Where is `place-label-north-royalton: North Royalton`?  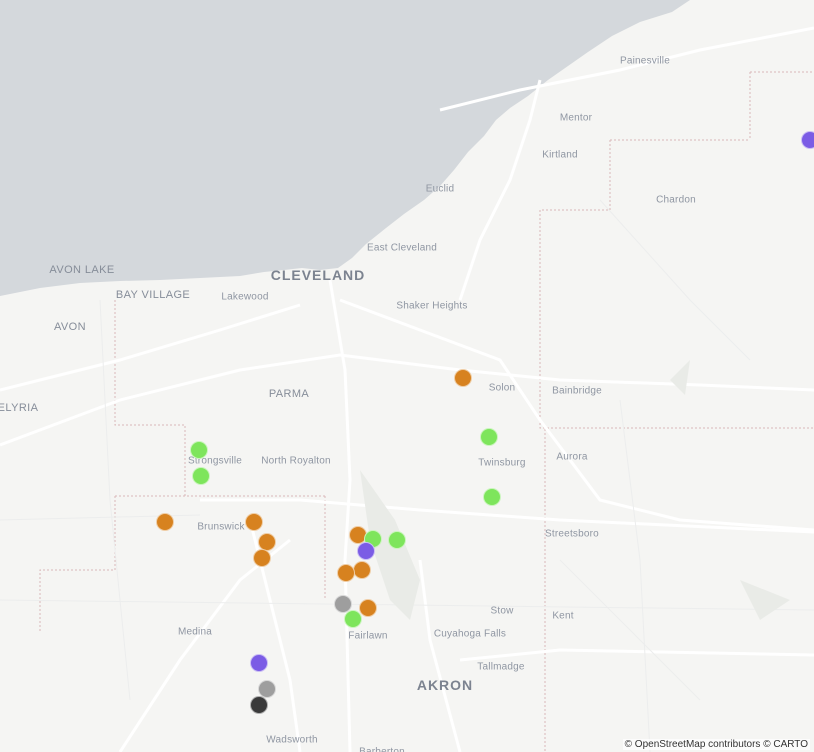 place-label-north-royalton: North Royalton is located at coordinates (296, 461).